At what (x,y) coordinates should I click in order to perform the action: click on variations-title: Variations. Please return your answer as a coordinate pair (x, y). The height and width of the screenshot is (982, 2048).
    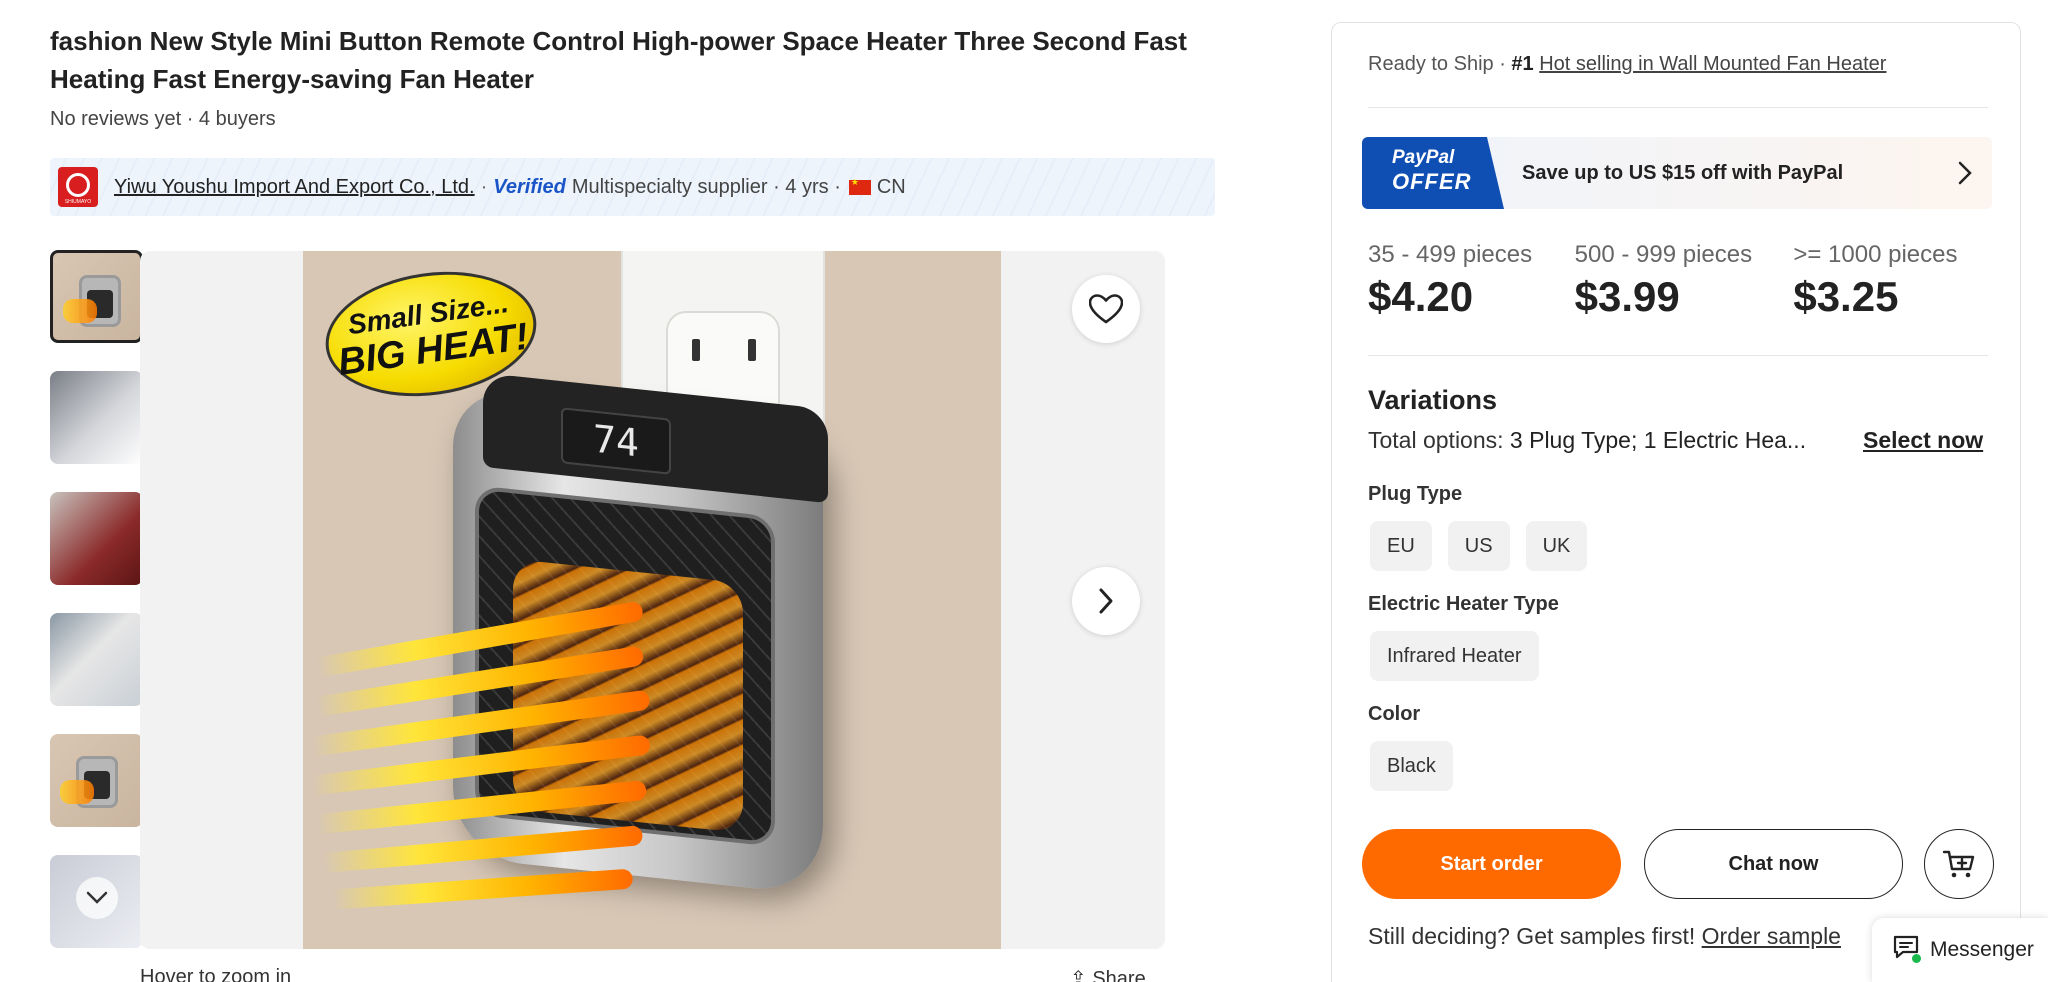
    Looking at the image, I should click on (1433, 400).